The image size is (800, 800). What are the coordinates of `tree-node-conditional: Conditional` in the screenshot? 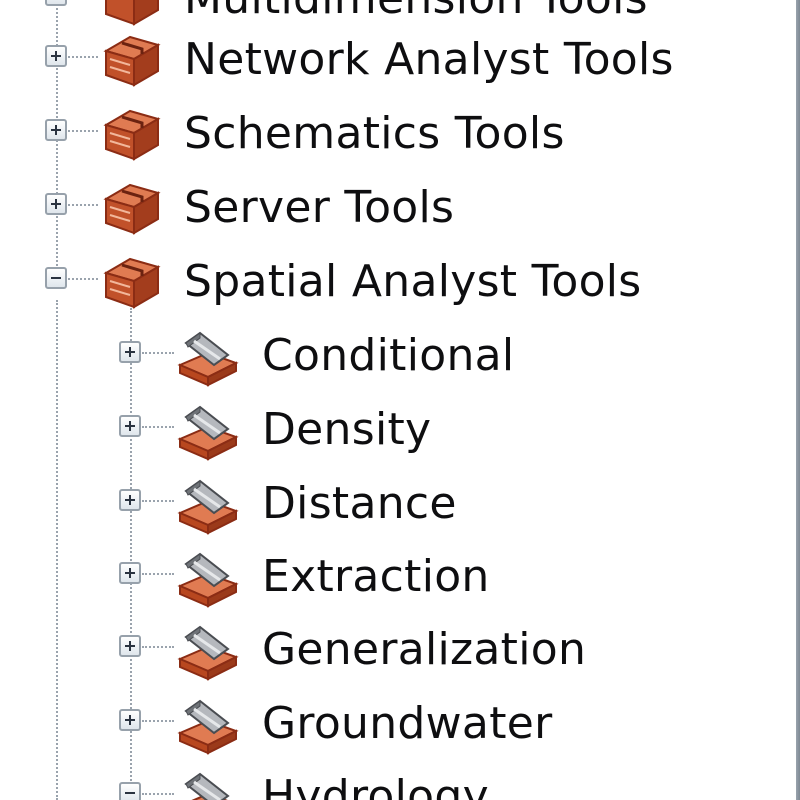 It's located at (397, 356).